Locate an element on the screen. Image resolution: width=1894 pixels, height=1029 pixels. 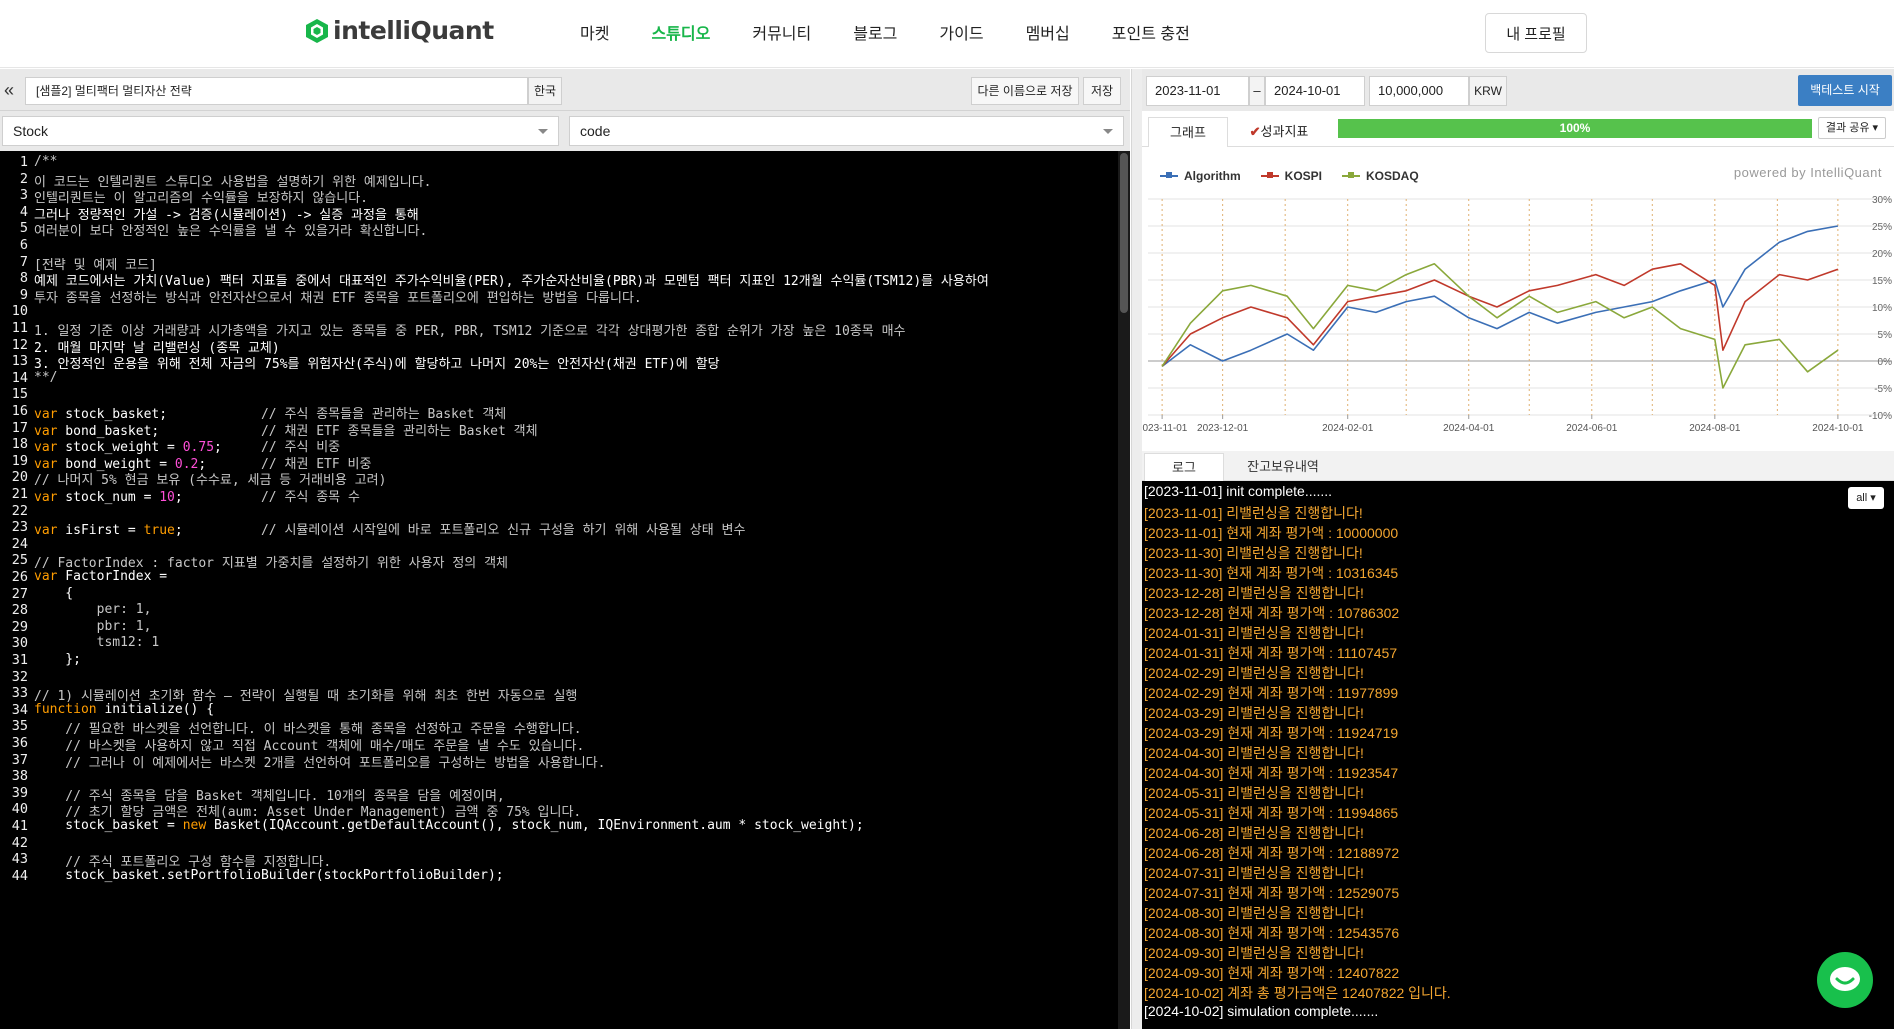
line-number: 19 is located at coordinates (19, 460).